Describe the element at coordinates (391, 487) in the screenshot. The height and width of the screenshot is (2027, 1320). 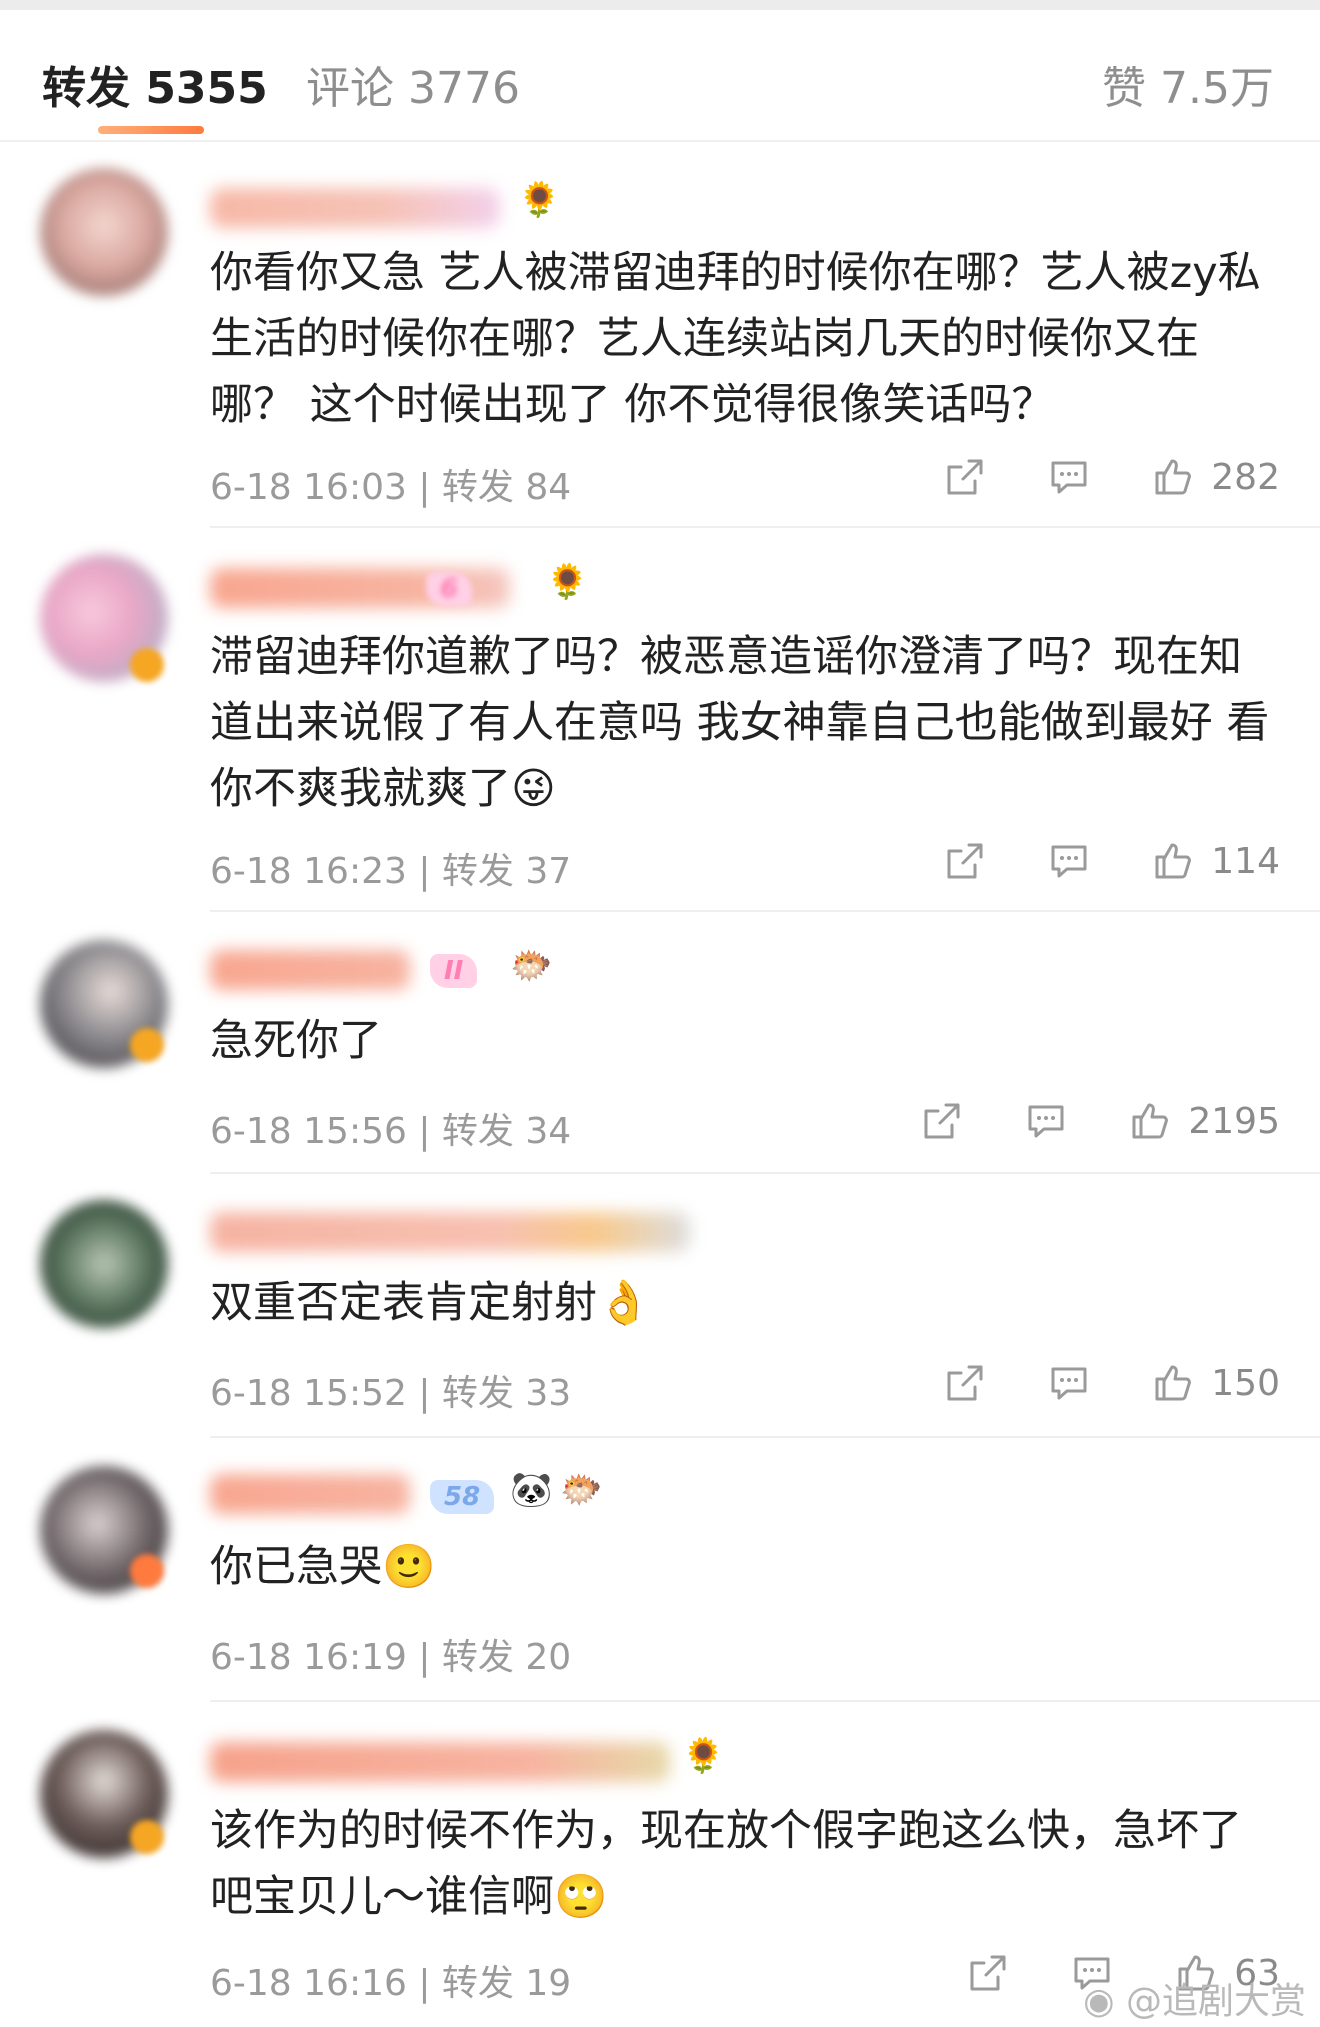
I see `comment-meta: 6-18 16:03 | 转发 84` at that location.